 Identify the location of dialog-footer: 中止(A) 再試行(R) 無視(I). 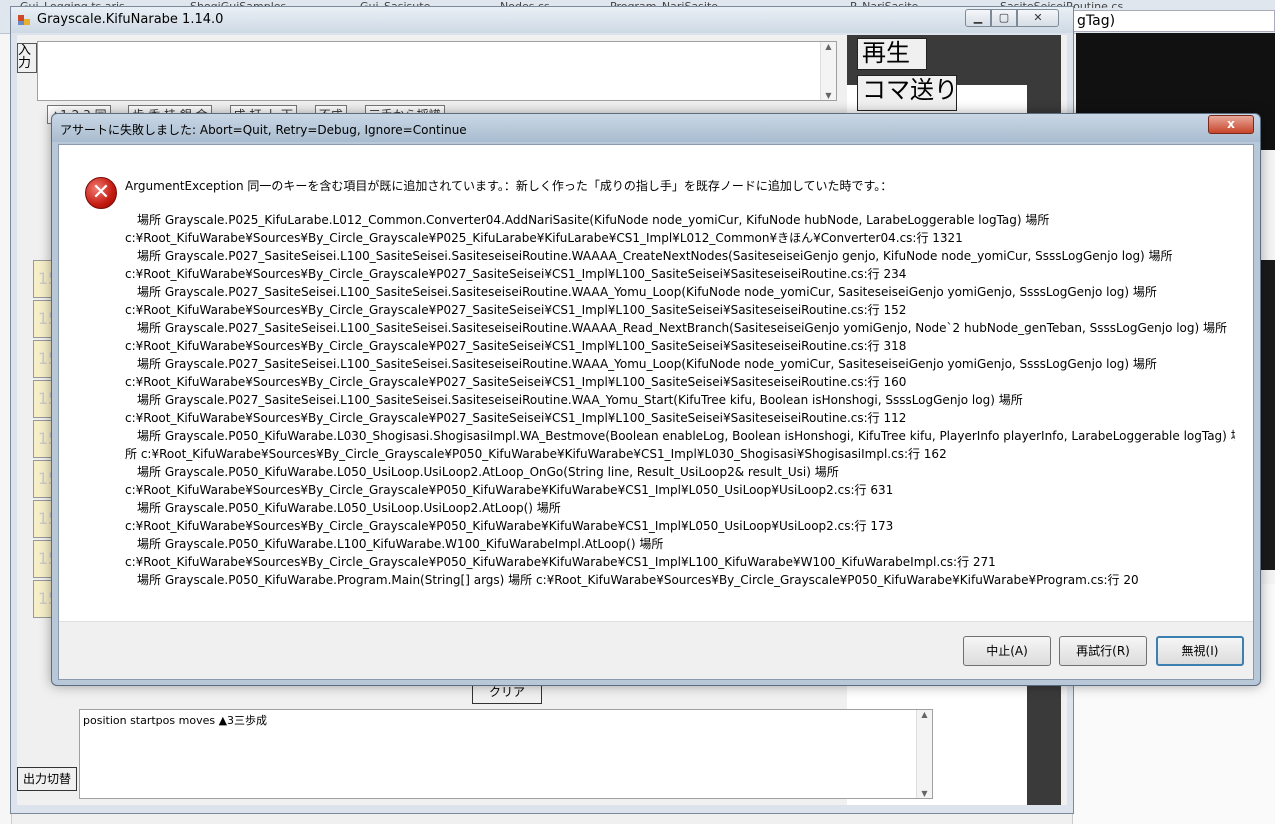
(656, 650).